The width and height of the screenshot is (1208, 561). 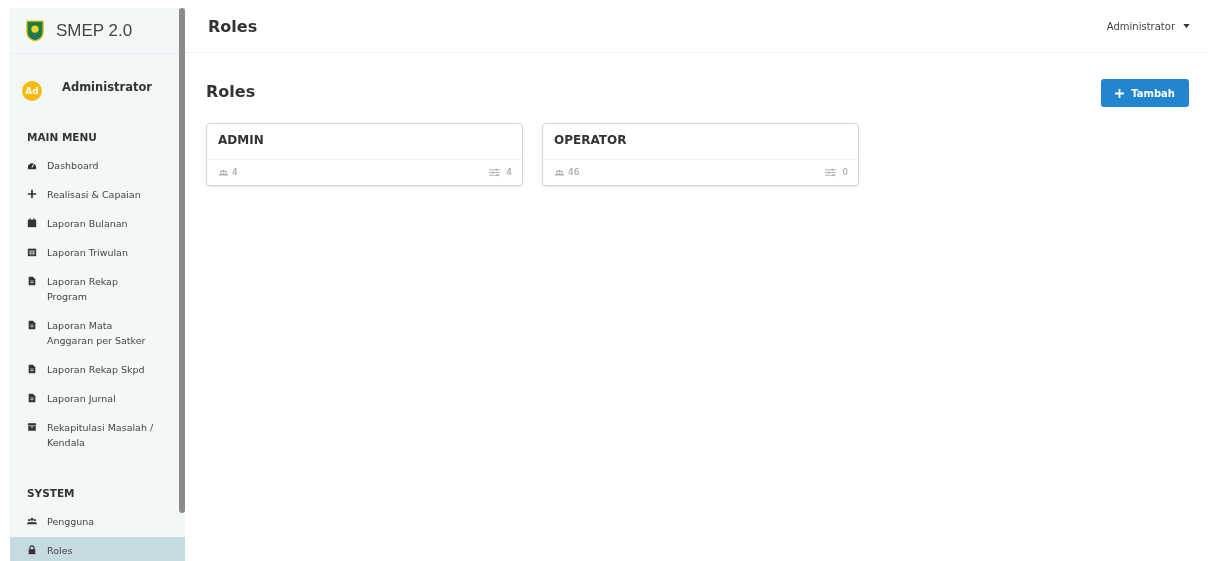 I want to click on role-card: ADMIN 4 4, so click(x=364, y=154).